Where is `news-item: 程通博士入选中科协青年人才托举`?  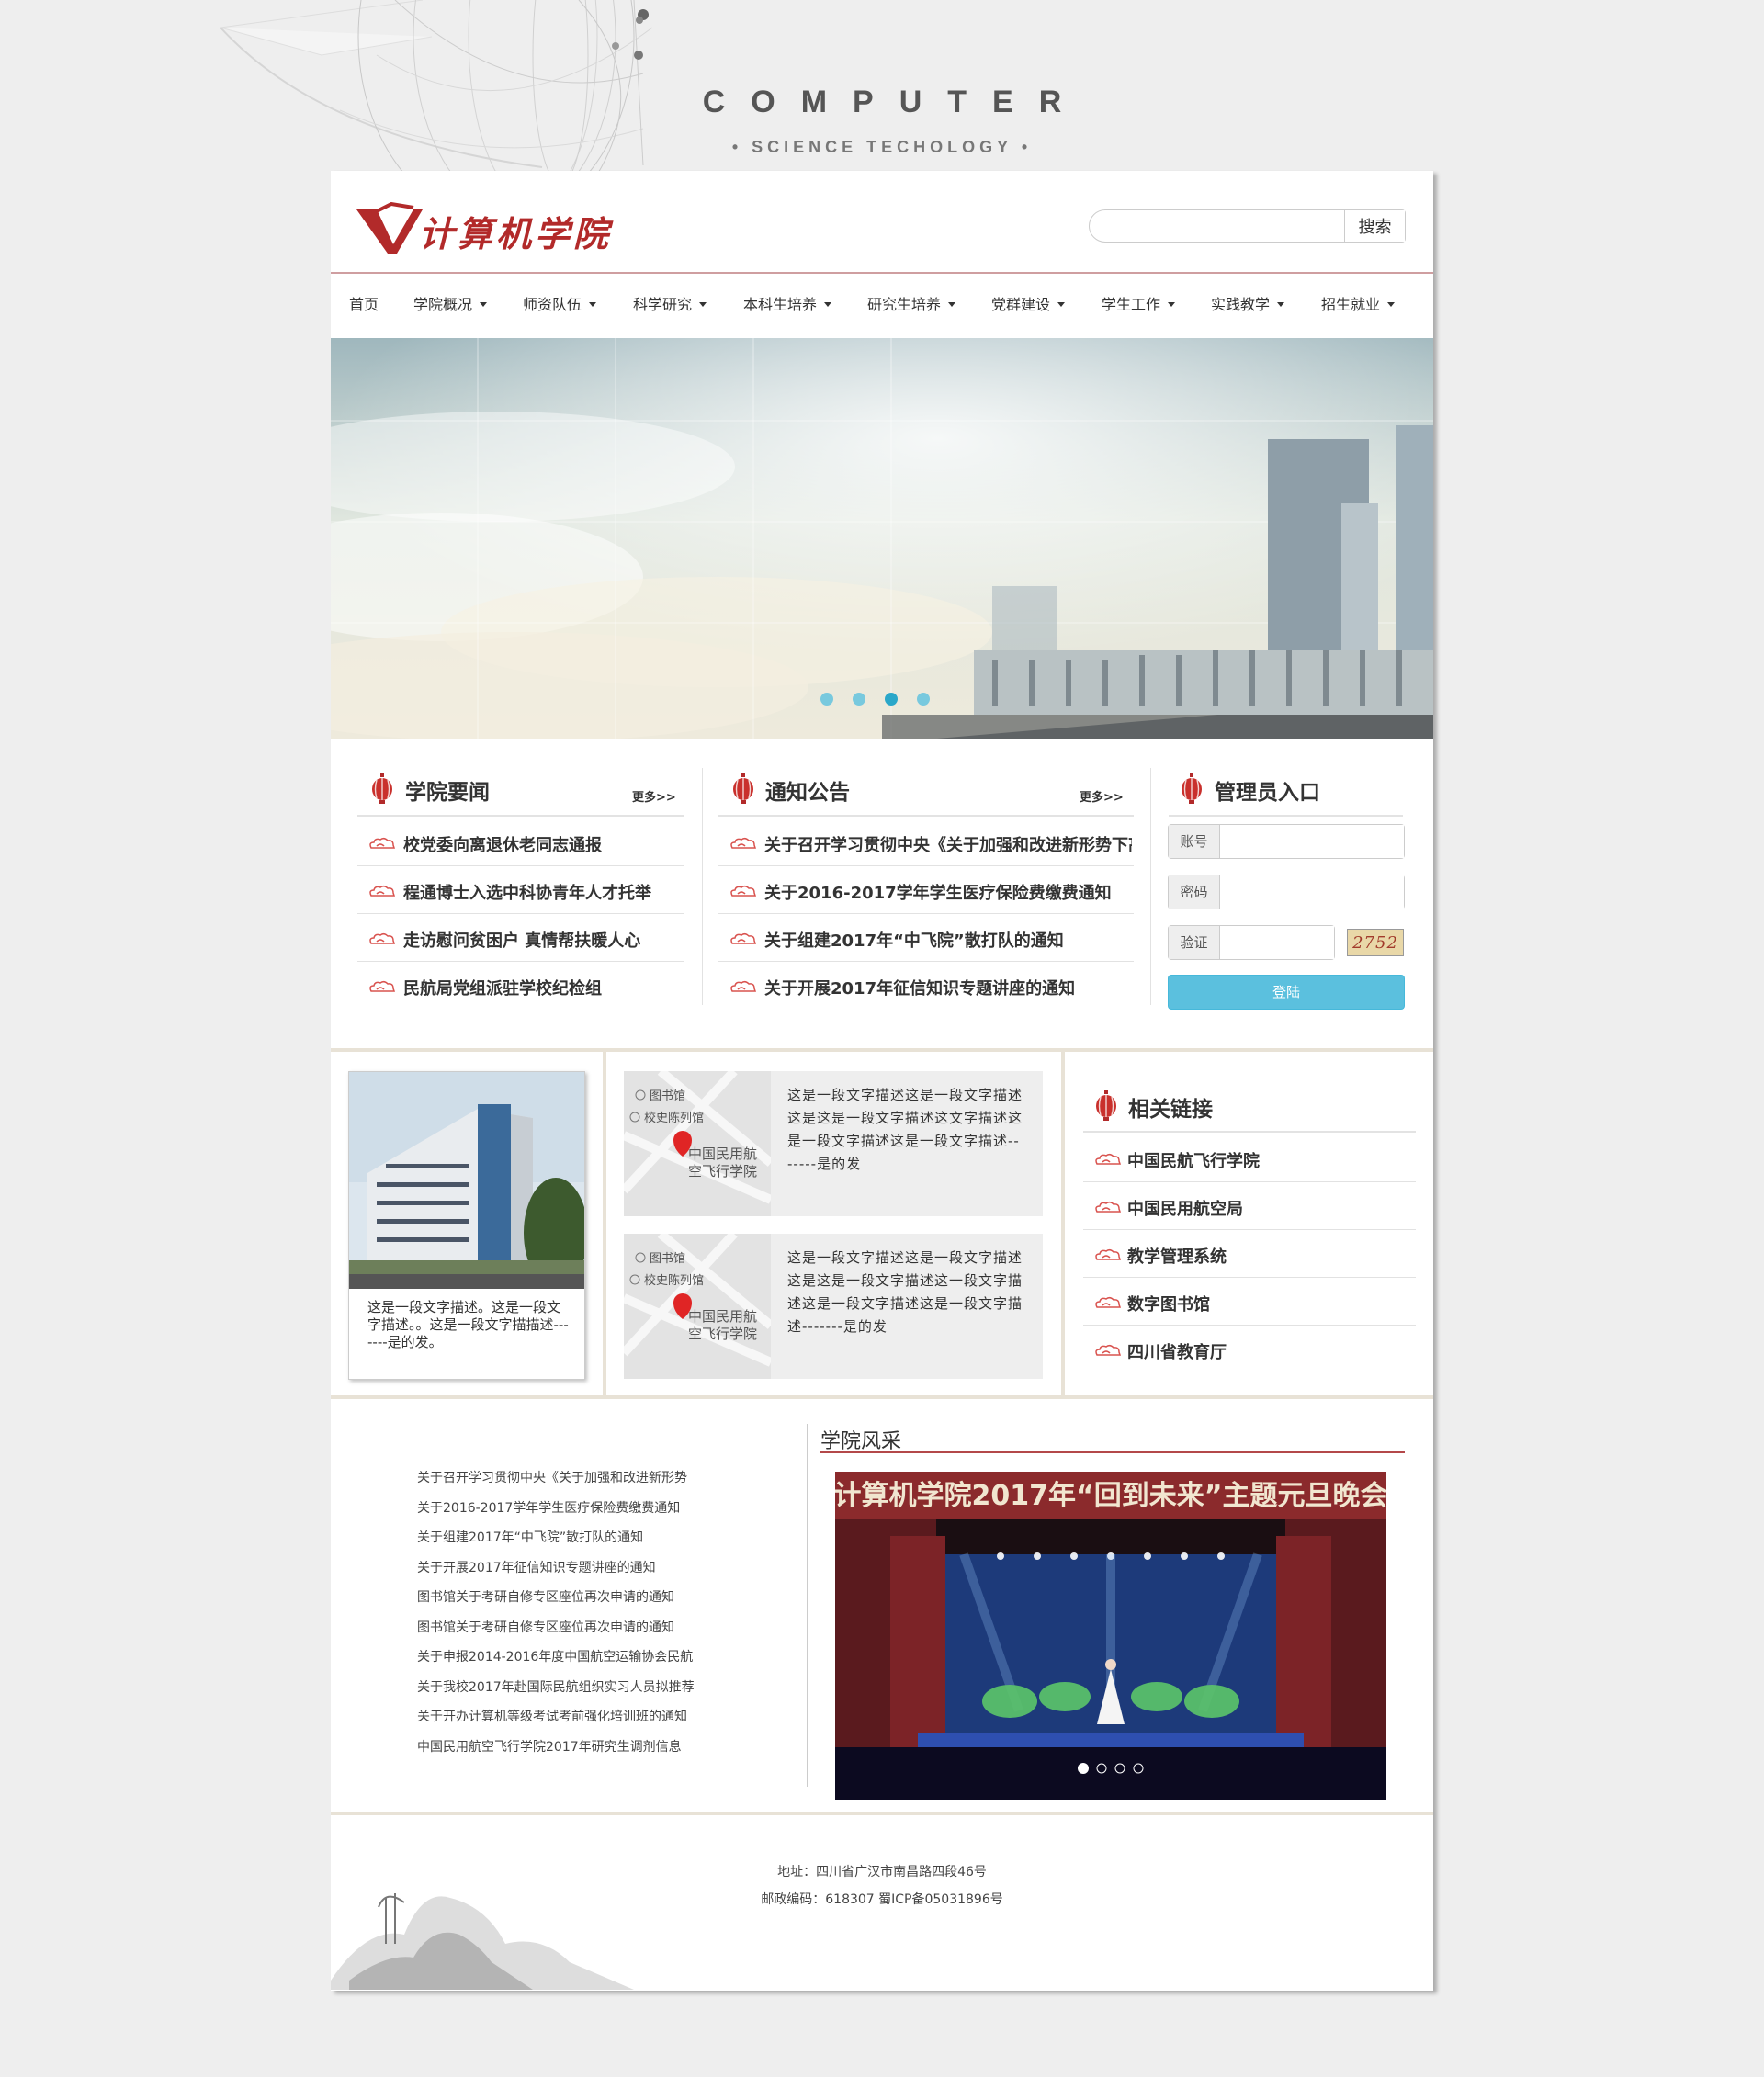
news-item: 程通博士入选中科协青年人才托举 is located at coordinates (521, 890).